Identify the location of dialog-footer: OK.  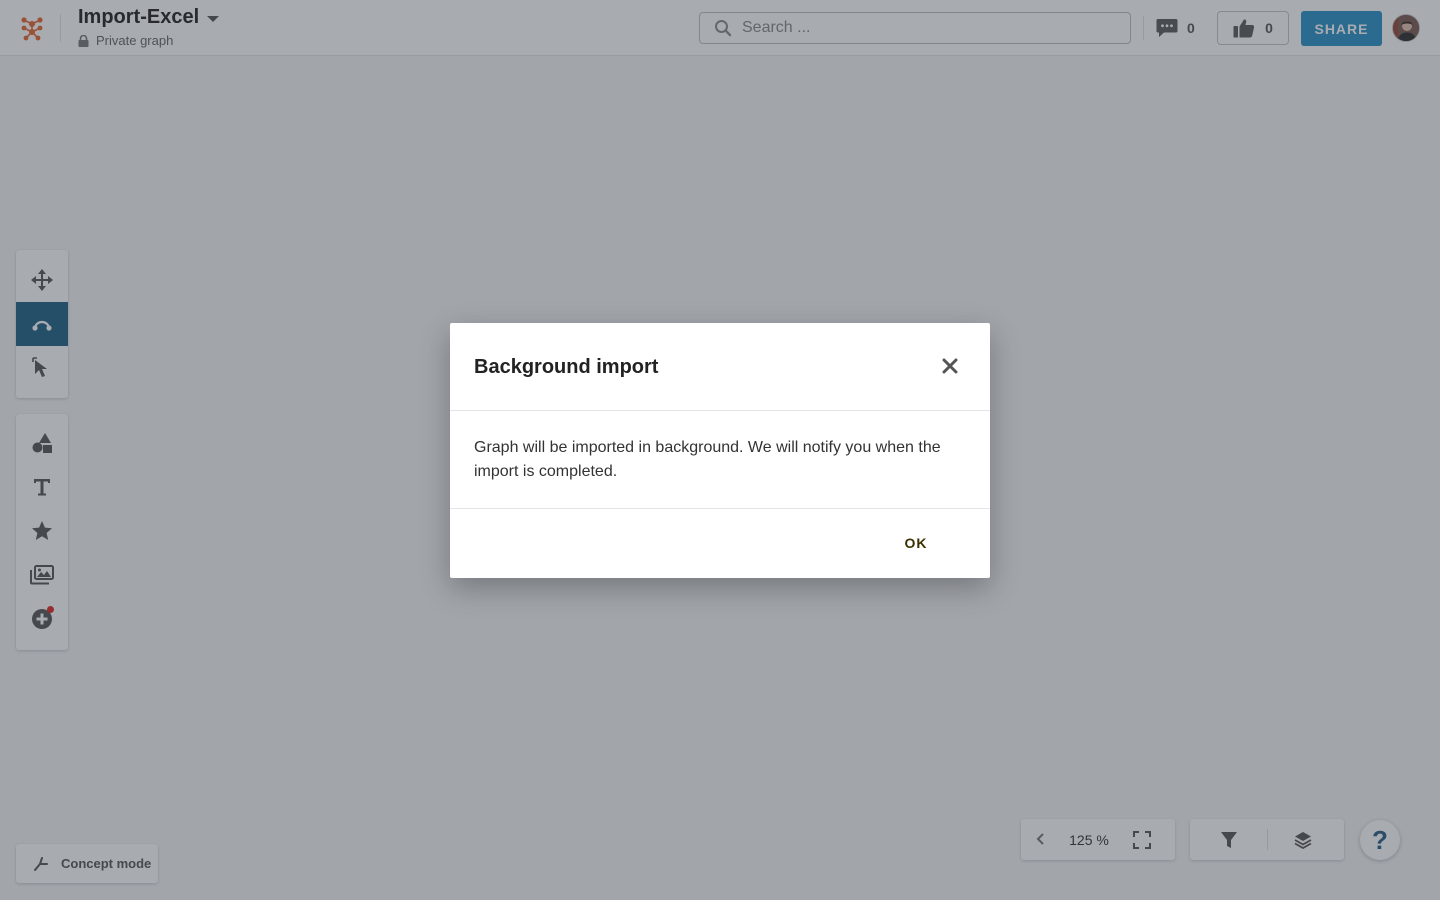
(720, 543).